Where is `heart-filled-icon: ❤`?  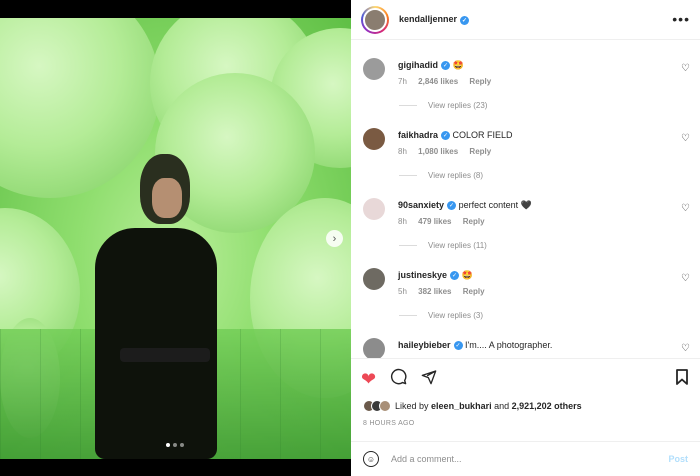
heart-filled-icon: ❤ is located at coordinates (368, 379).